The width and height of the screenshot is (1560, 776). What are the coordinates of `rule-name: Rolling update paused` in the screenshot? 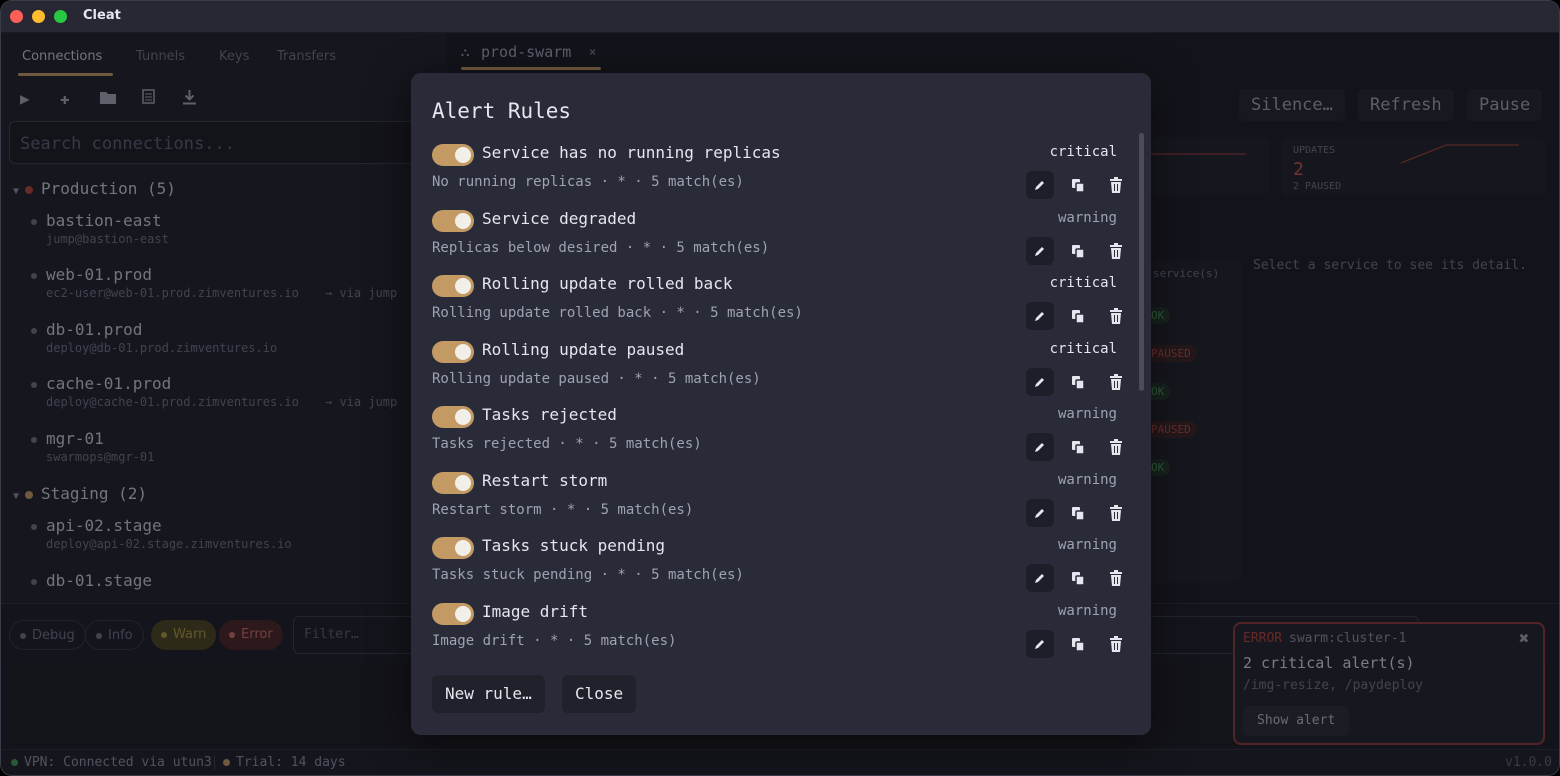 It's located at (583, 349).